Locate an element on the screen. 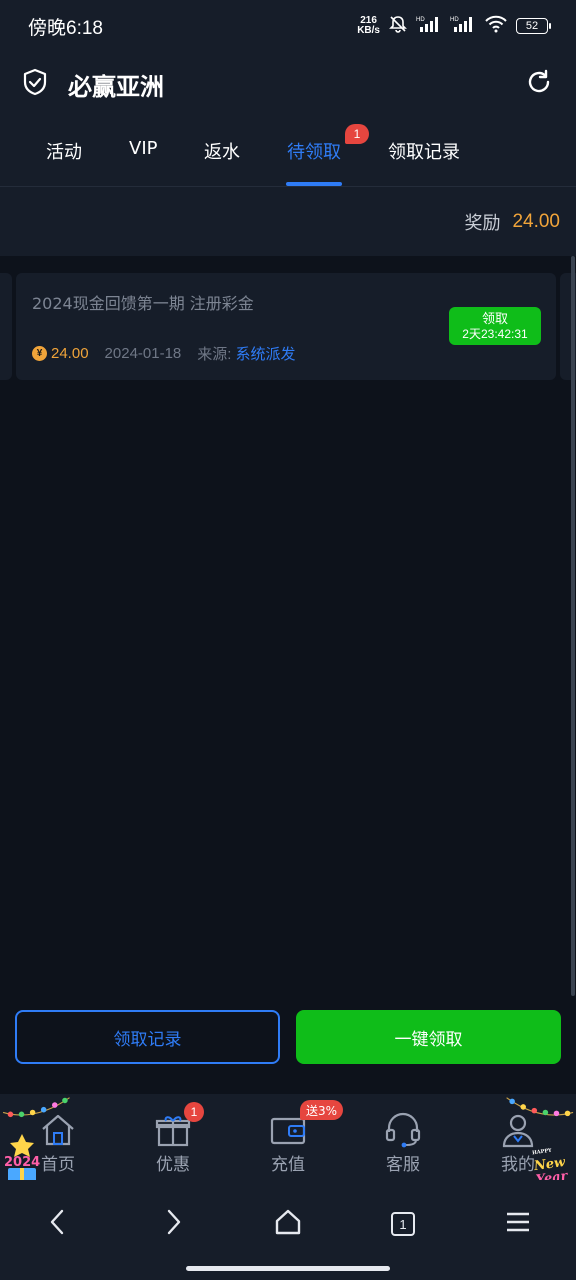 The image size is (576, 1280). reward-amount: 24.00 is located at coordinates (70, 353).